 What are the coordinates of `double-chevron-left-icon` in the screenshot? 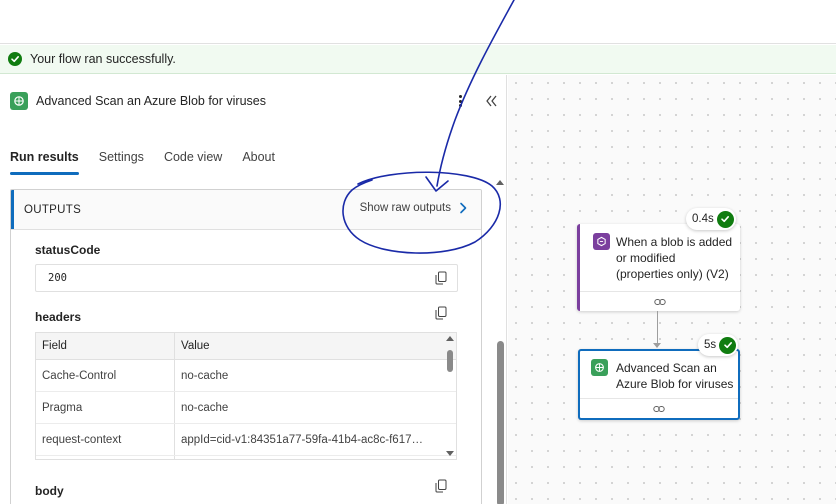 It's located at (491, 101).